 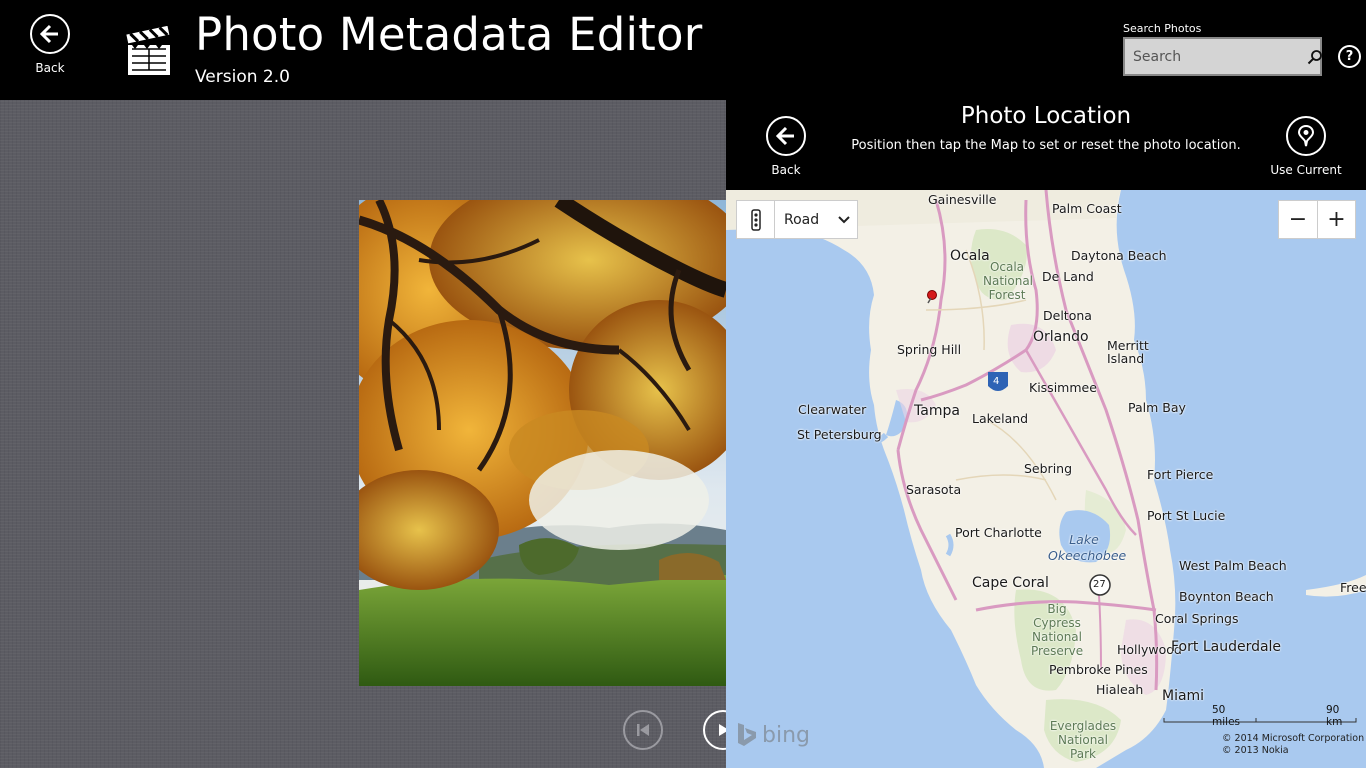 What do you see at coordinates (1008, 281) in the screenshot?
I see `map-label-ocala-nf: Ocala National Forest` at bounding box center [1008, 281].